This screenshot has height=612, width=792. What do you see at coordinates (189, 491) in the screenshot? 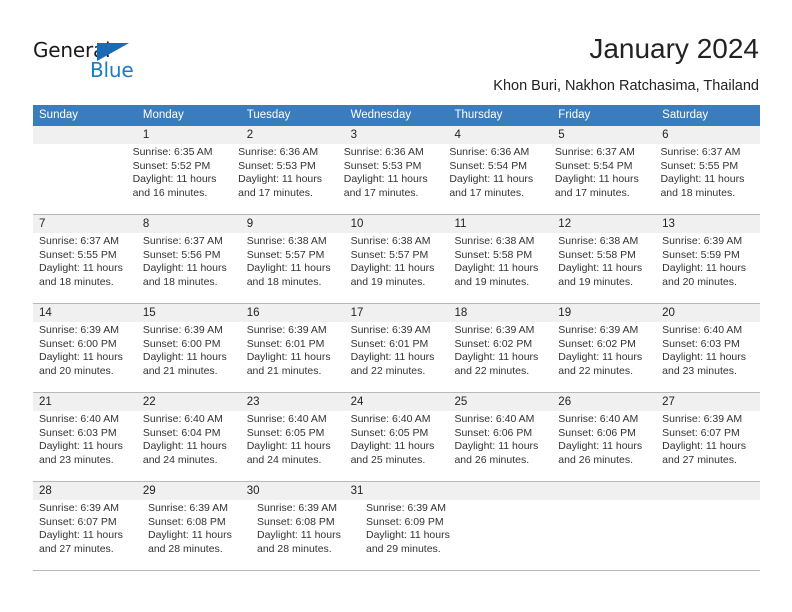
I see `day-number: 29` at bounding box center [189, 491].